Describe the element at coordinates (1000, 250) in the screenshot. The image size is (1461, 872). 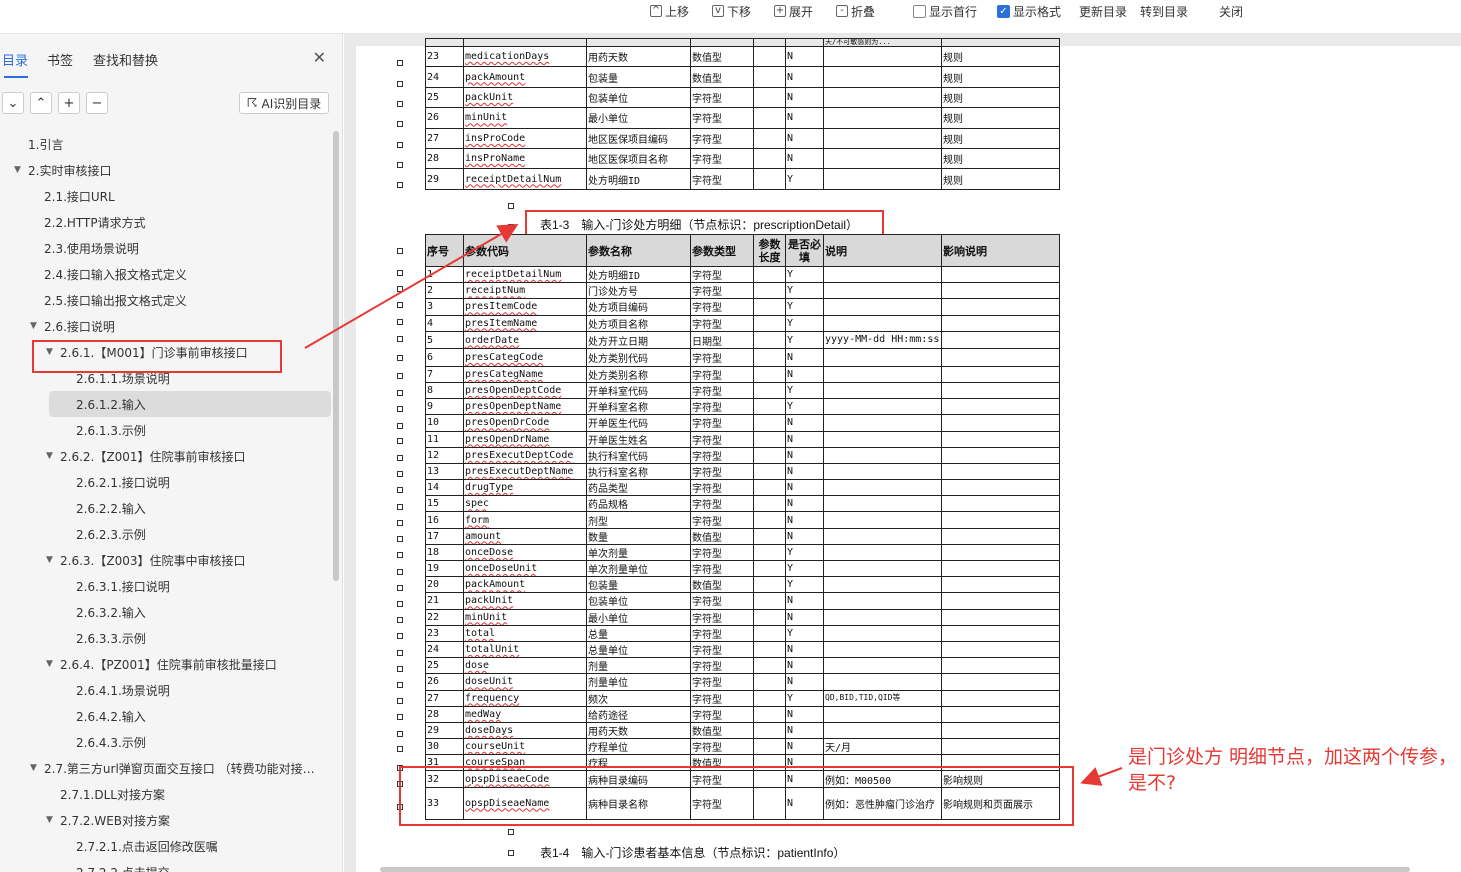
I see `column-header: 影响说明` at that location.